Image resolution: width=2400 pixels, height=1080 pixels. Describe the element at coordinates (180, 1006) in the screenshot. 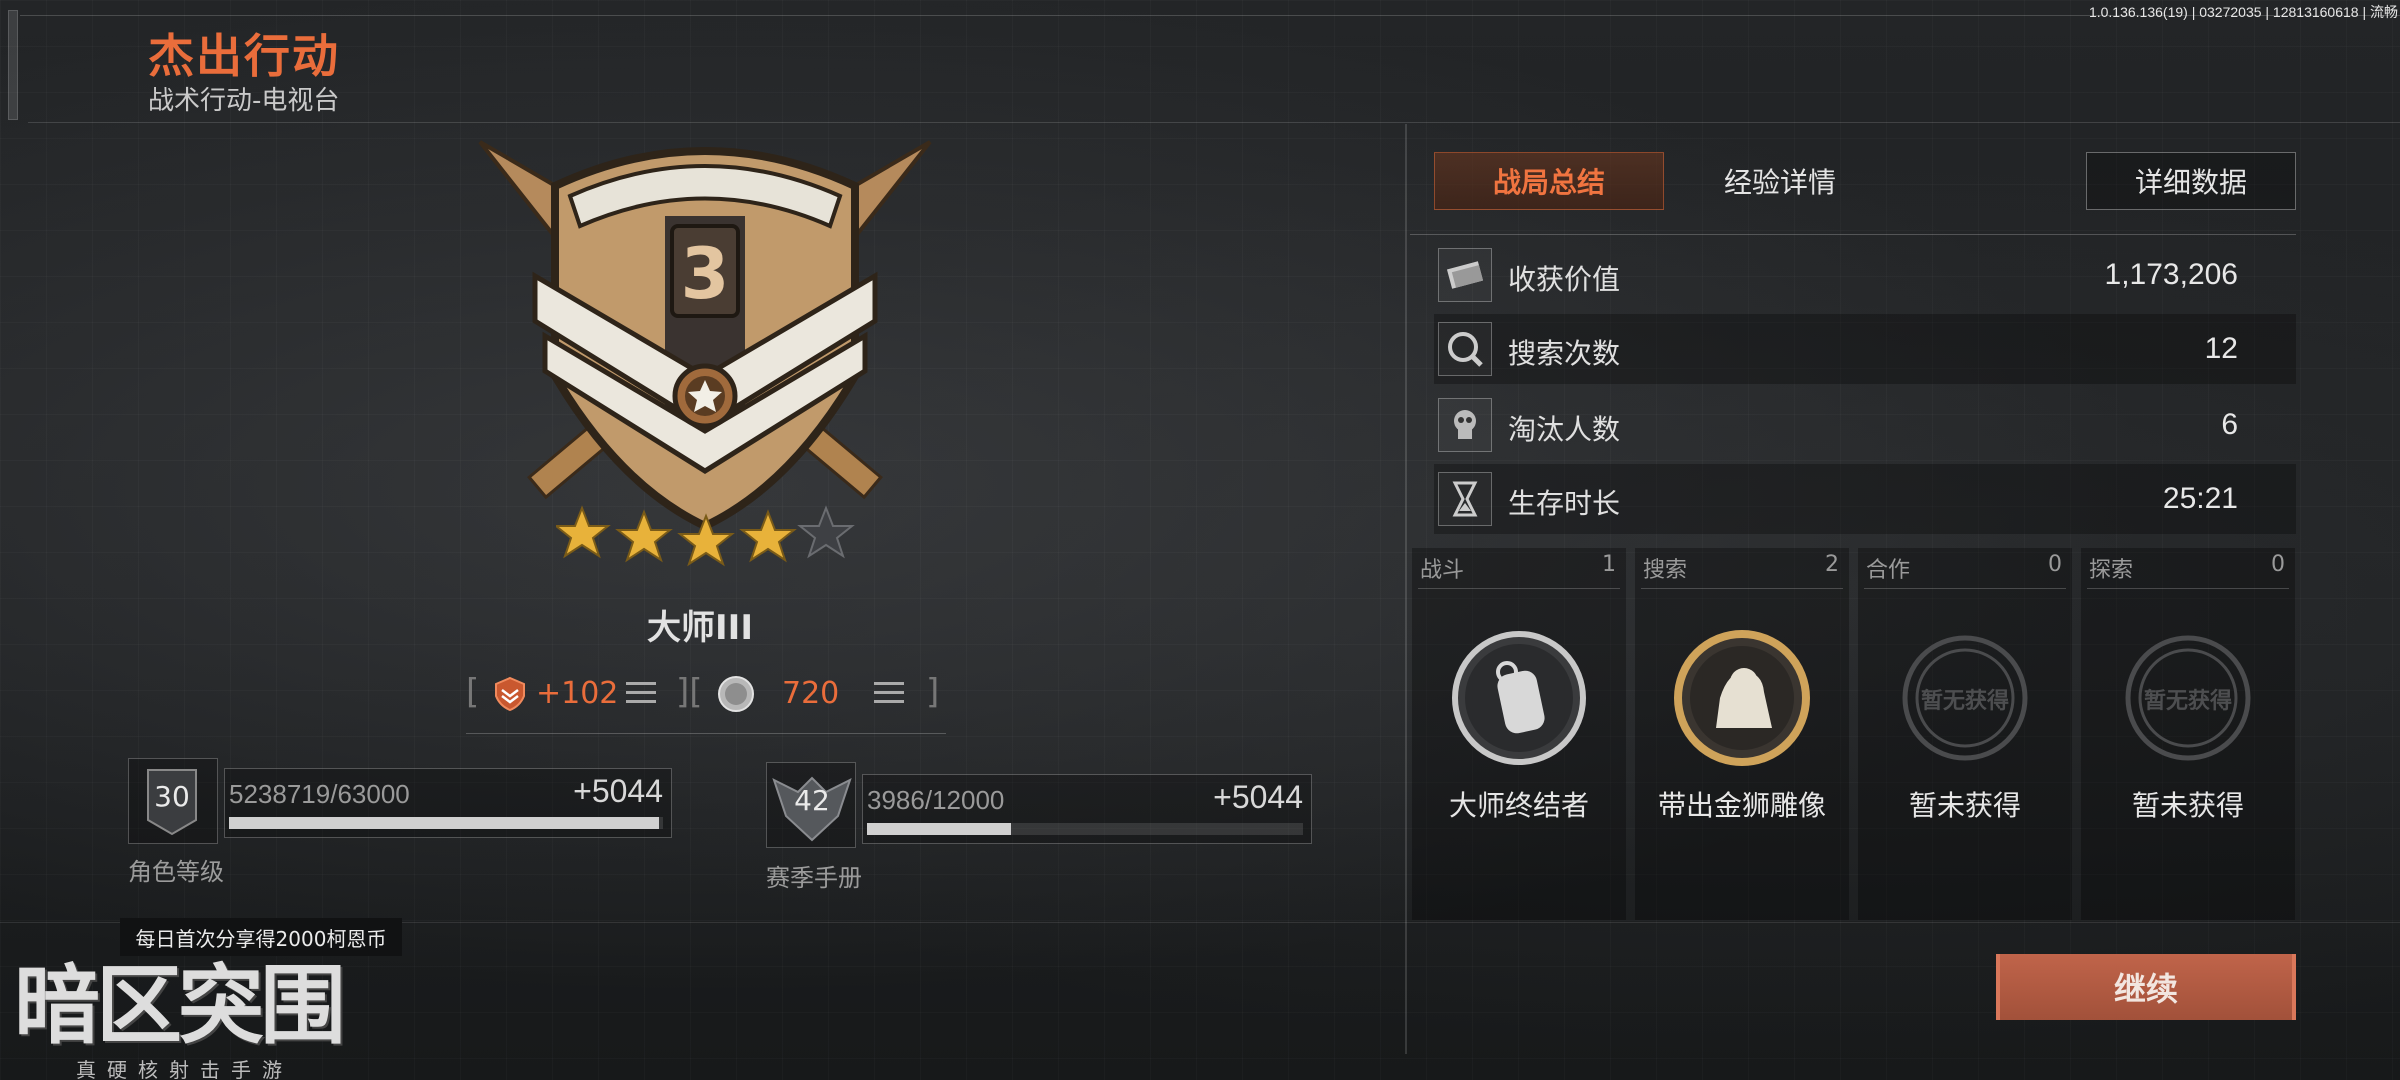

I see `logo-main-text: 暗区突围` at that location.